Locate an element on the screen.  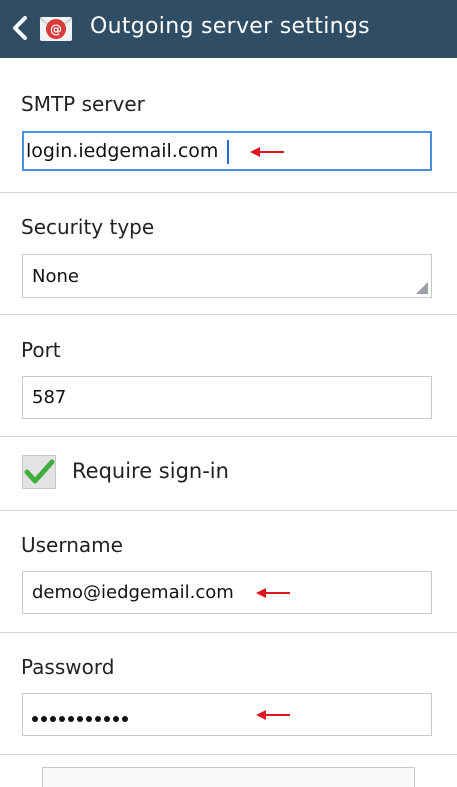
require-signin-checkbox is located at coordinates (39, 472).